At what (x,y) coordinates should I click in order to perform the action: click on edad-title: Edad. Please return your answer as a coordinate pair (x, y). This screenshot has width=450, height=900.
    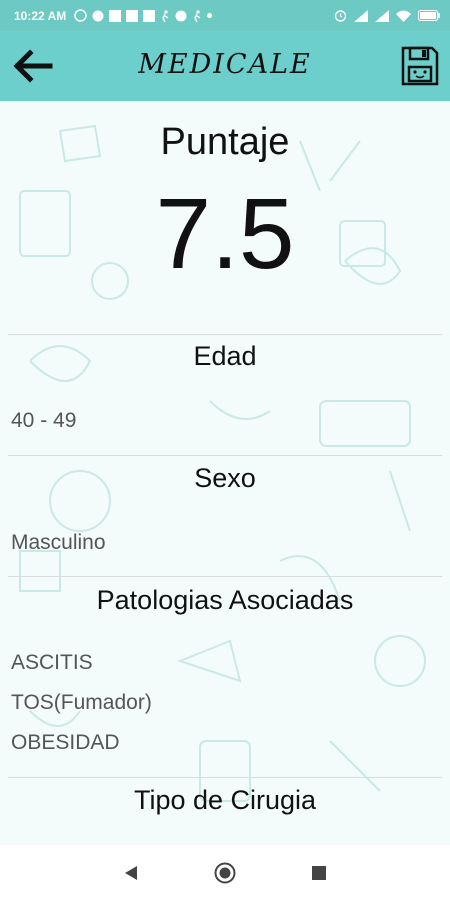
    Looking at the image, I should click on (225, 356).